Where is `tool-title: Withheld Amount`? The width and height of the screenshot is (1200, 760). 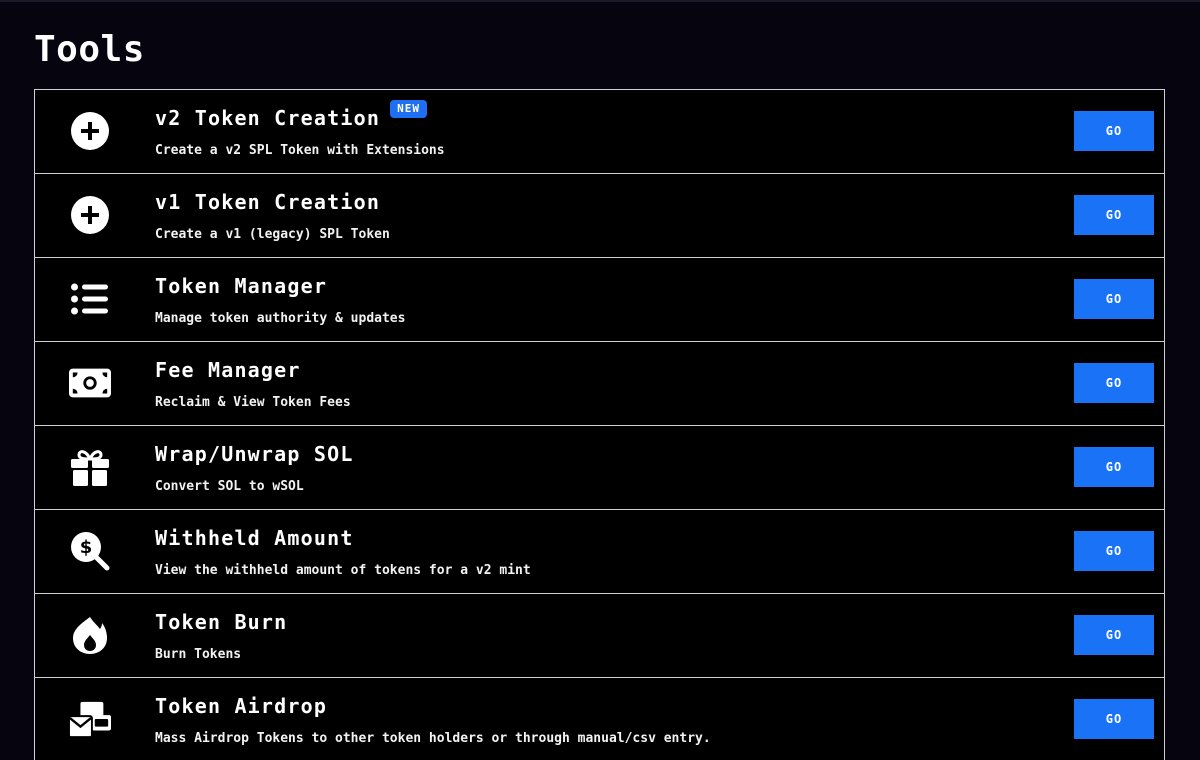 tool-title: Withheld Amount is located at coordinates (254, 538).